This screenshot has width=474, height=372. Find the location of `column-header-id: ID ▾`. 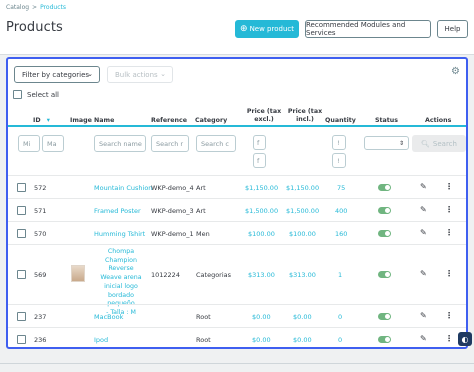

column-header-id: ID ▾ is located at coordinates (41, 121).